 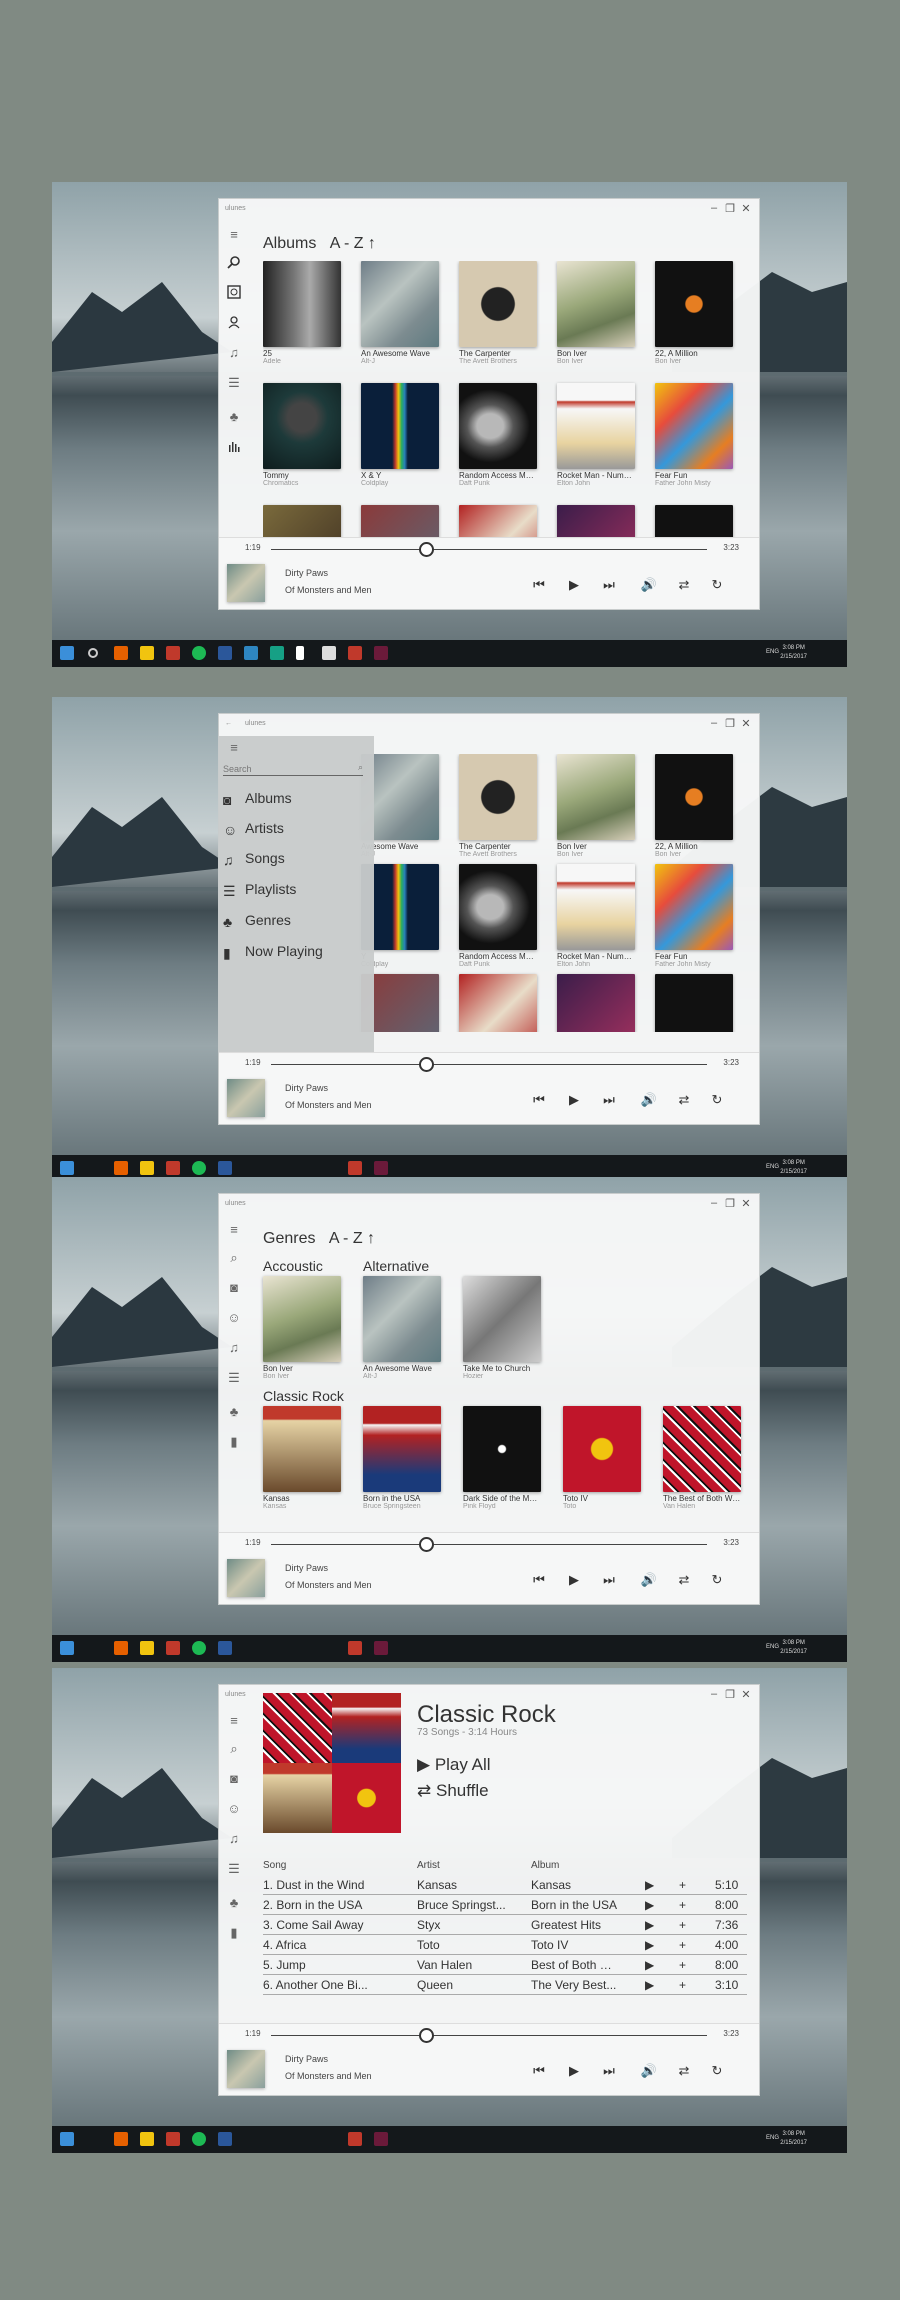 What do you see at coordinates (234, 293) in the screenshot?
I see `albums-icon` at bounding box center [234, 293].